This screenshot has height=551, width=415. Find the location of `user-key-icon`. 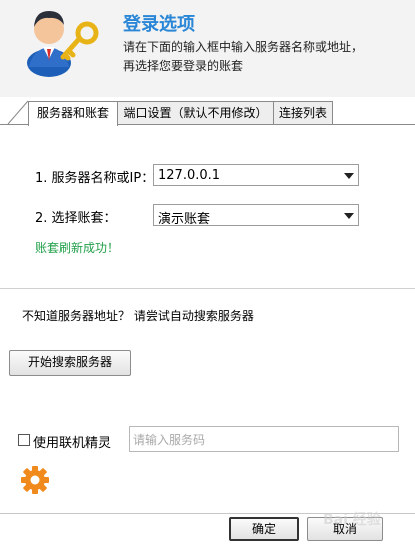

user-key-icon is located at coordinates (63, 44).